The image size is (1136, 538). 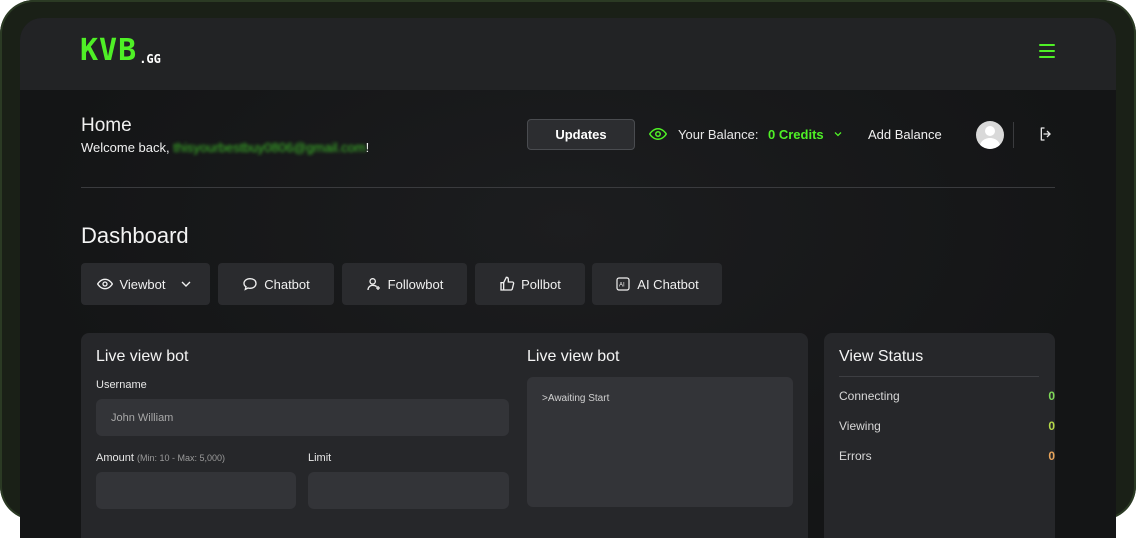 What do you see at coordinates (269, 147) in the screenshot?
I see `welcome-email: thisyourbestbuy0806@gmail.com` at bounding box center [269, 147].